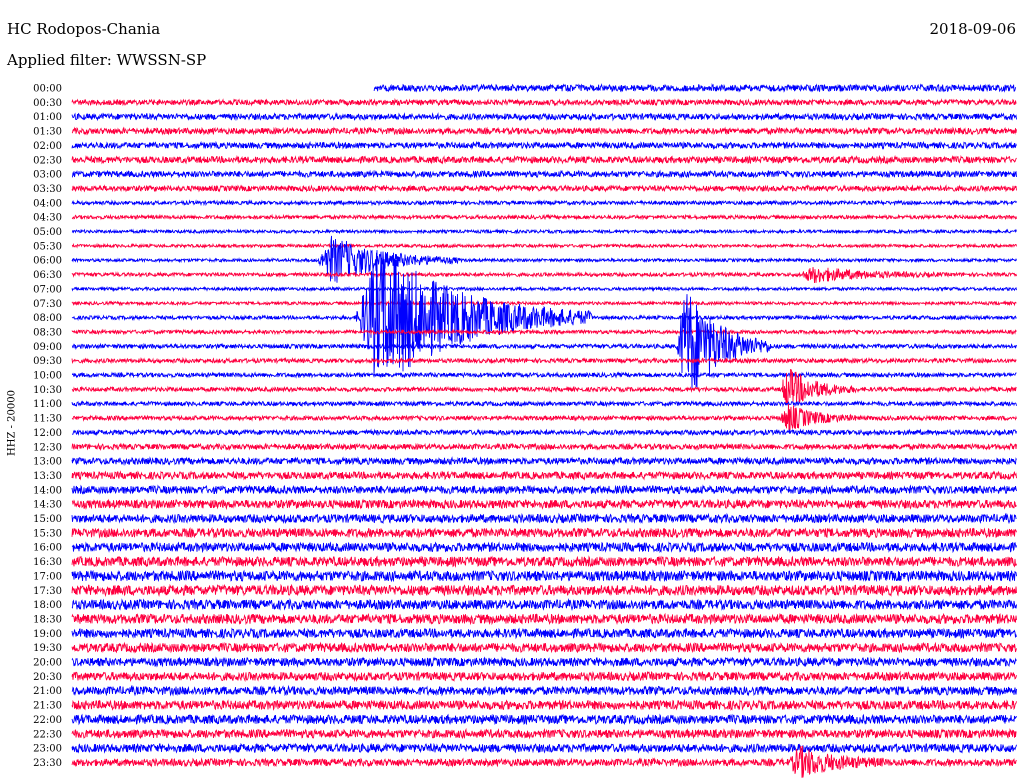 The height and width of the screenshot is (780, 1024). I want to click on time-tick-1130: 11:30, so click(47, 419).